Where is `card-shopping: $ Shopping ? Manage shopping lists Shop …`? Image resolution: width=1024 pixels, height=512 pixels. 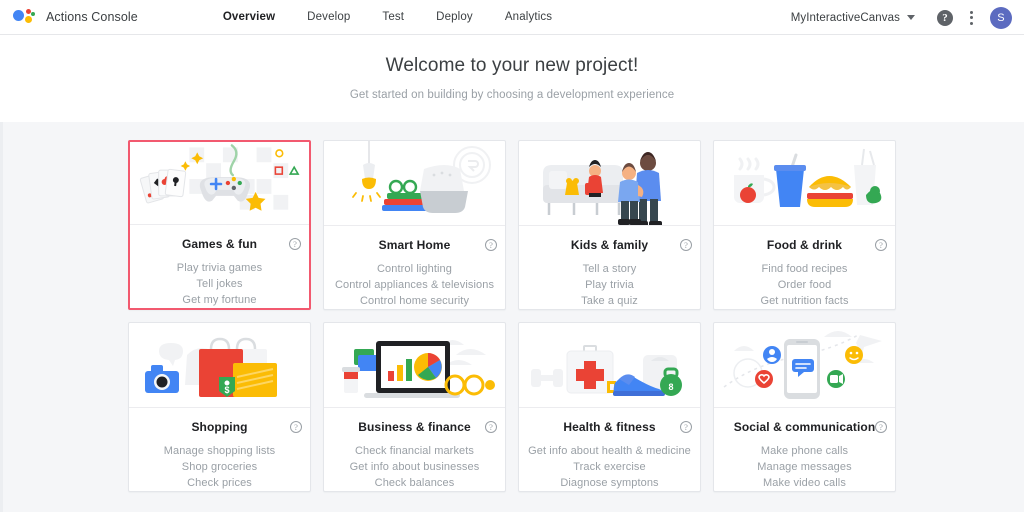
card-shopping: $ Shopping ? Manage shopping lists Shop … is located at coordinates (219, 407).